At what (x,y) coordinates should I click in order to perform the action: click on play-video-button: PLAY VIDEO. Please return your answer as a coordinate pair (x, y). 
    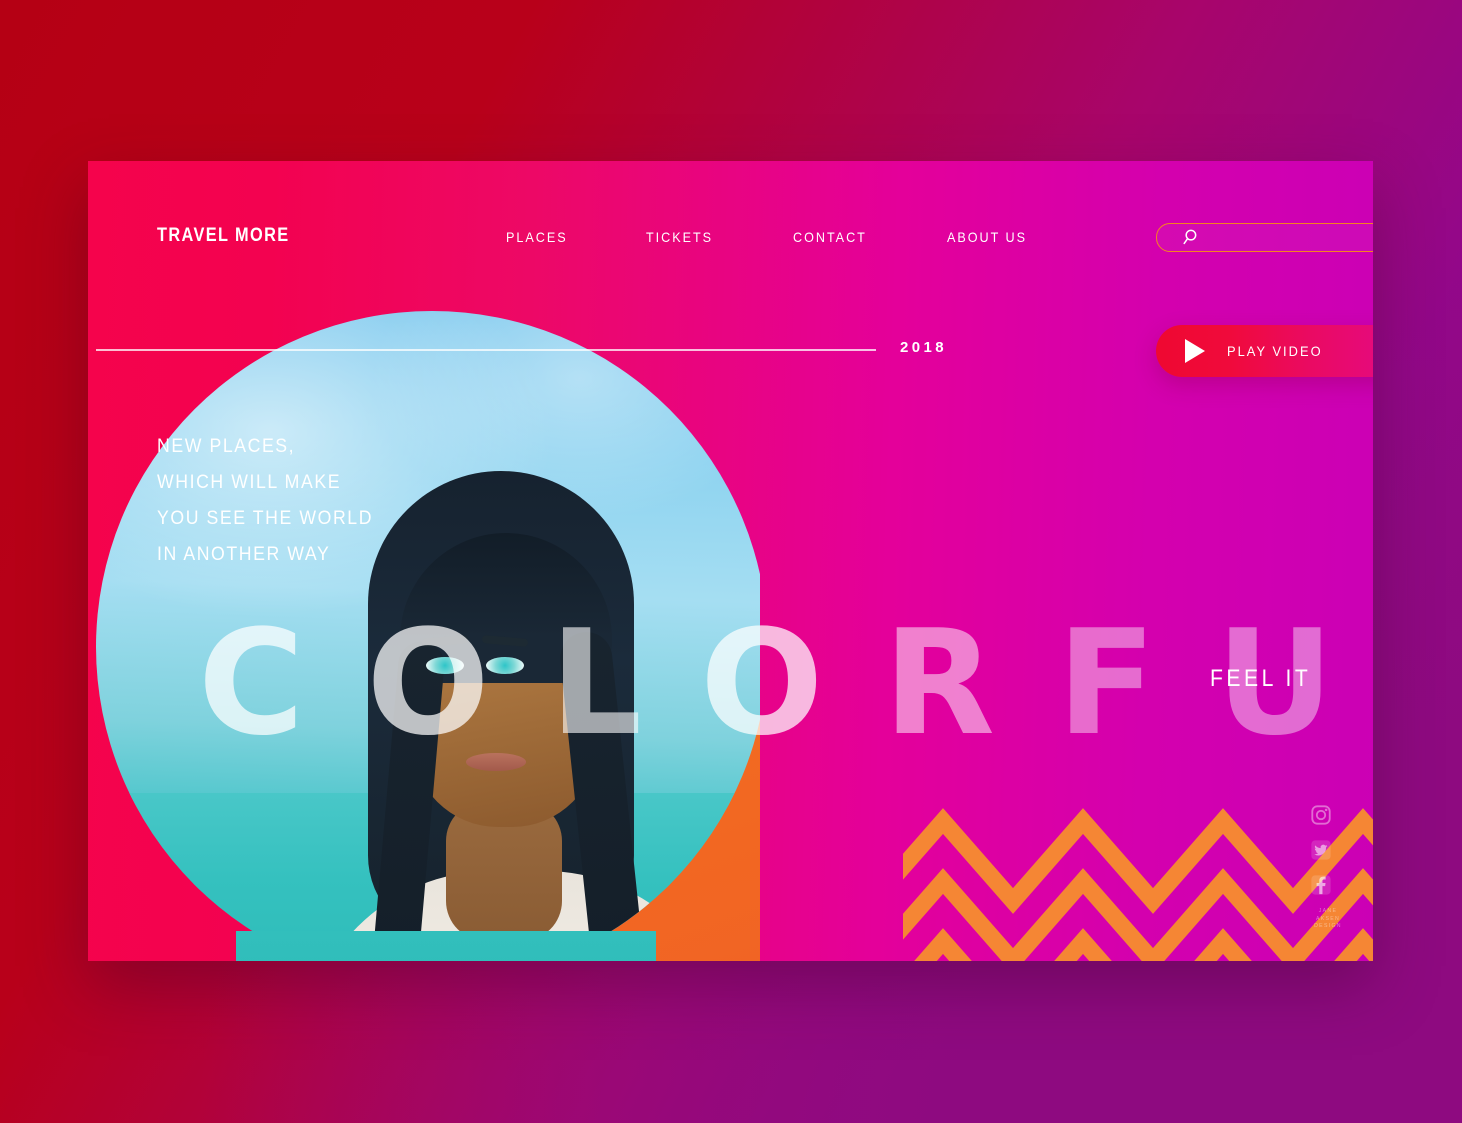
    Looking at the image, I should click on (1264, 351).